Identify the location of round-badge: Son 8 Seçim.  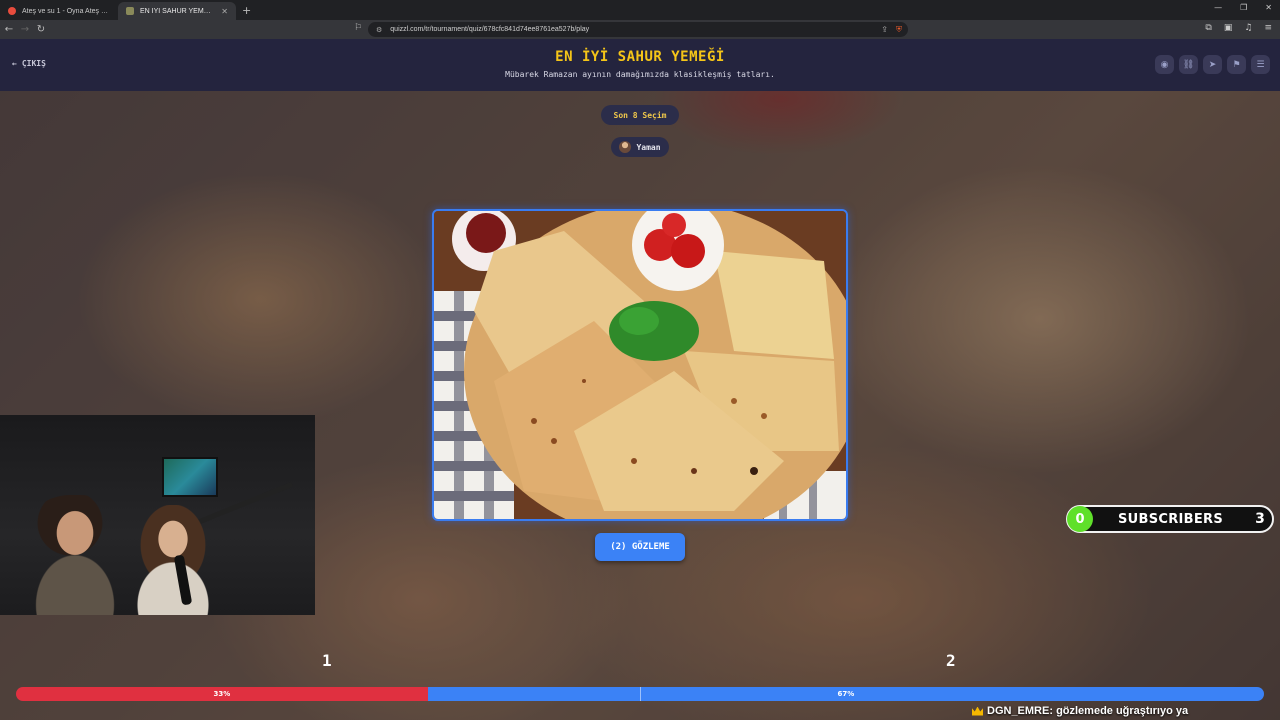
(640, 115).